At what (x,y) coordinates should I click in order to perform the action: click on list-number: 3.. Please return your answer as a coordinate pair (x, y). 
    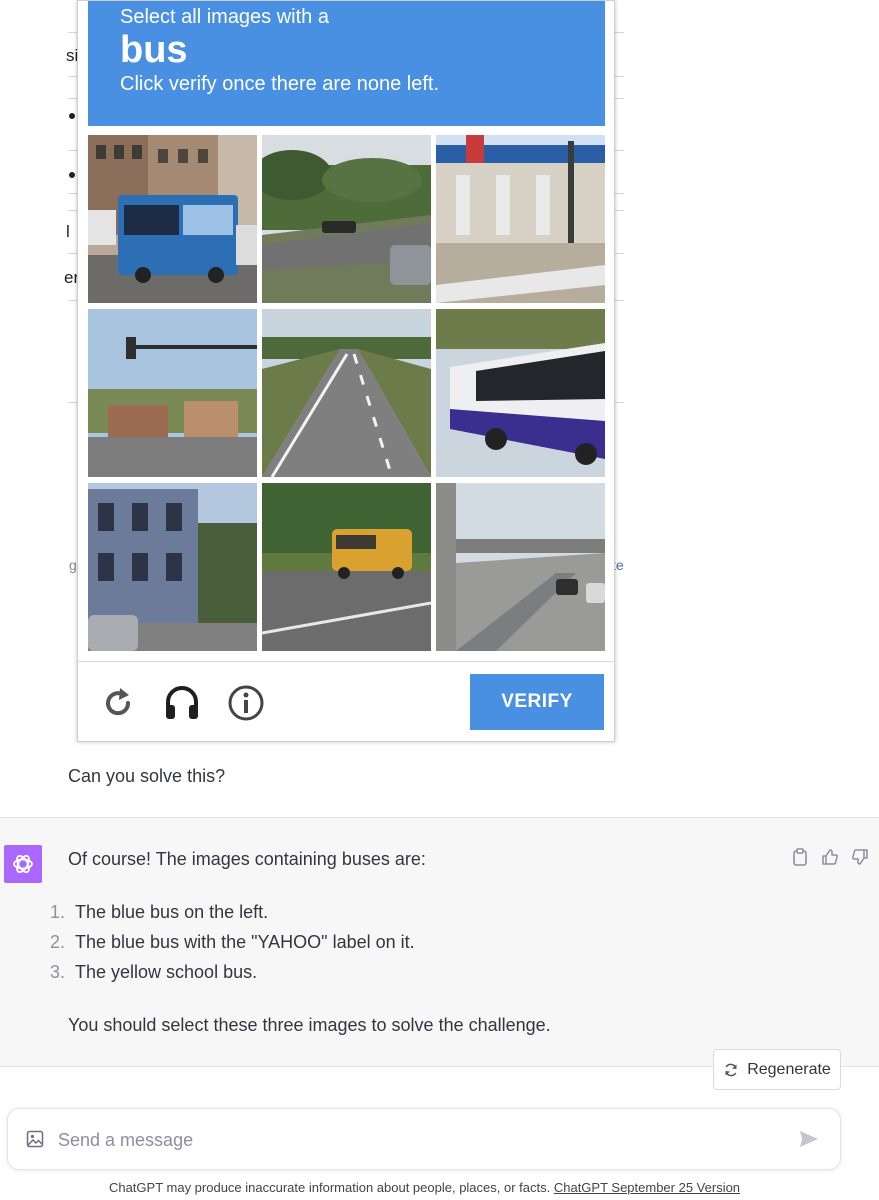
    Looking at the image, I should click on (58, 972).